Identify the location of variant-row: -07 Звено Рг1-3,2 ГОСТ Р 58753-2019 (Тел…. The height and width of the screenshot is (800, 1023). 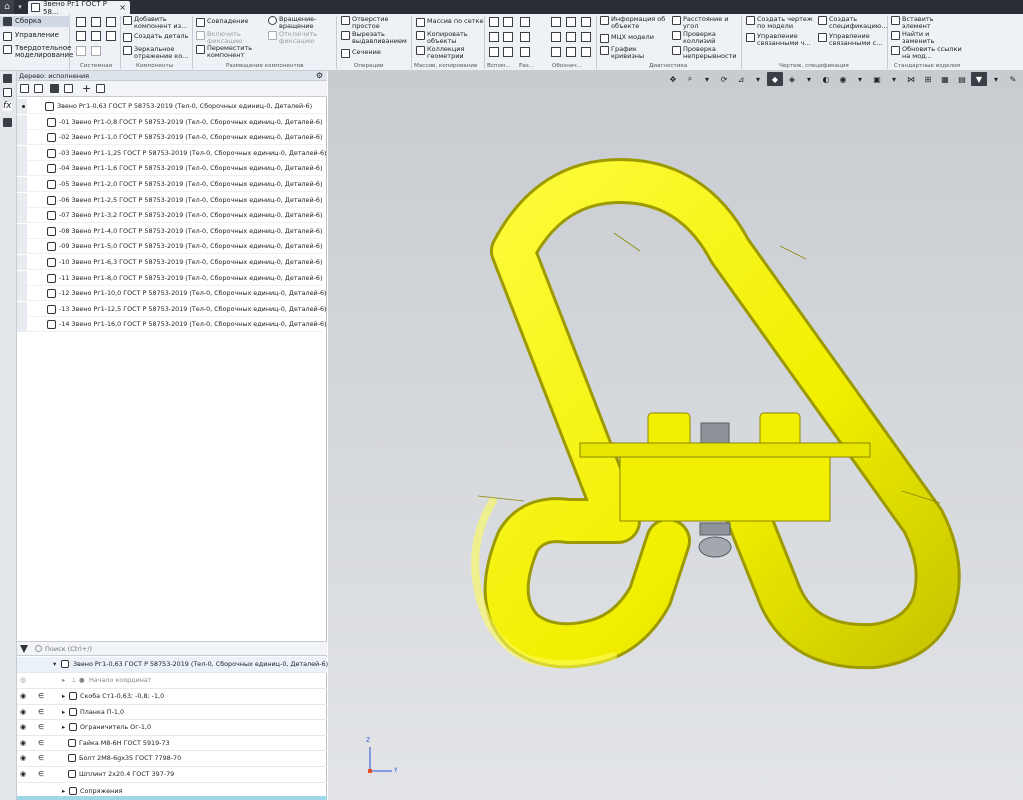
(170, 216).